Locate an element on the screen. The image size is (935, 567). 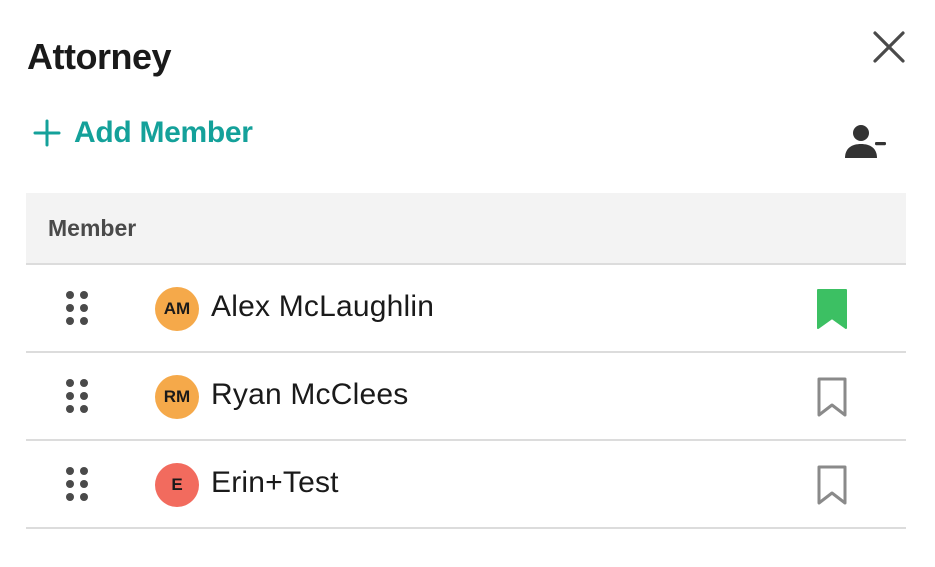
add-member-button: Add Member is located at coordinates (142, 133).